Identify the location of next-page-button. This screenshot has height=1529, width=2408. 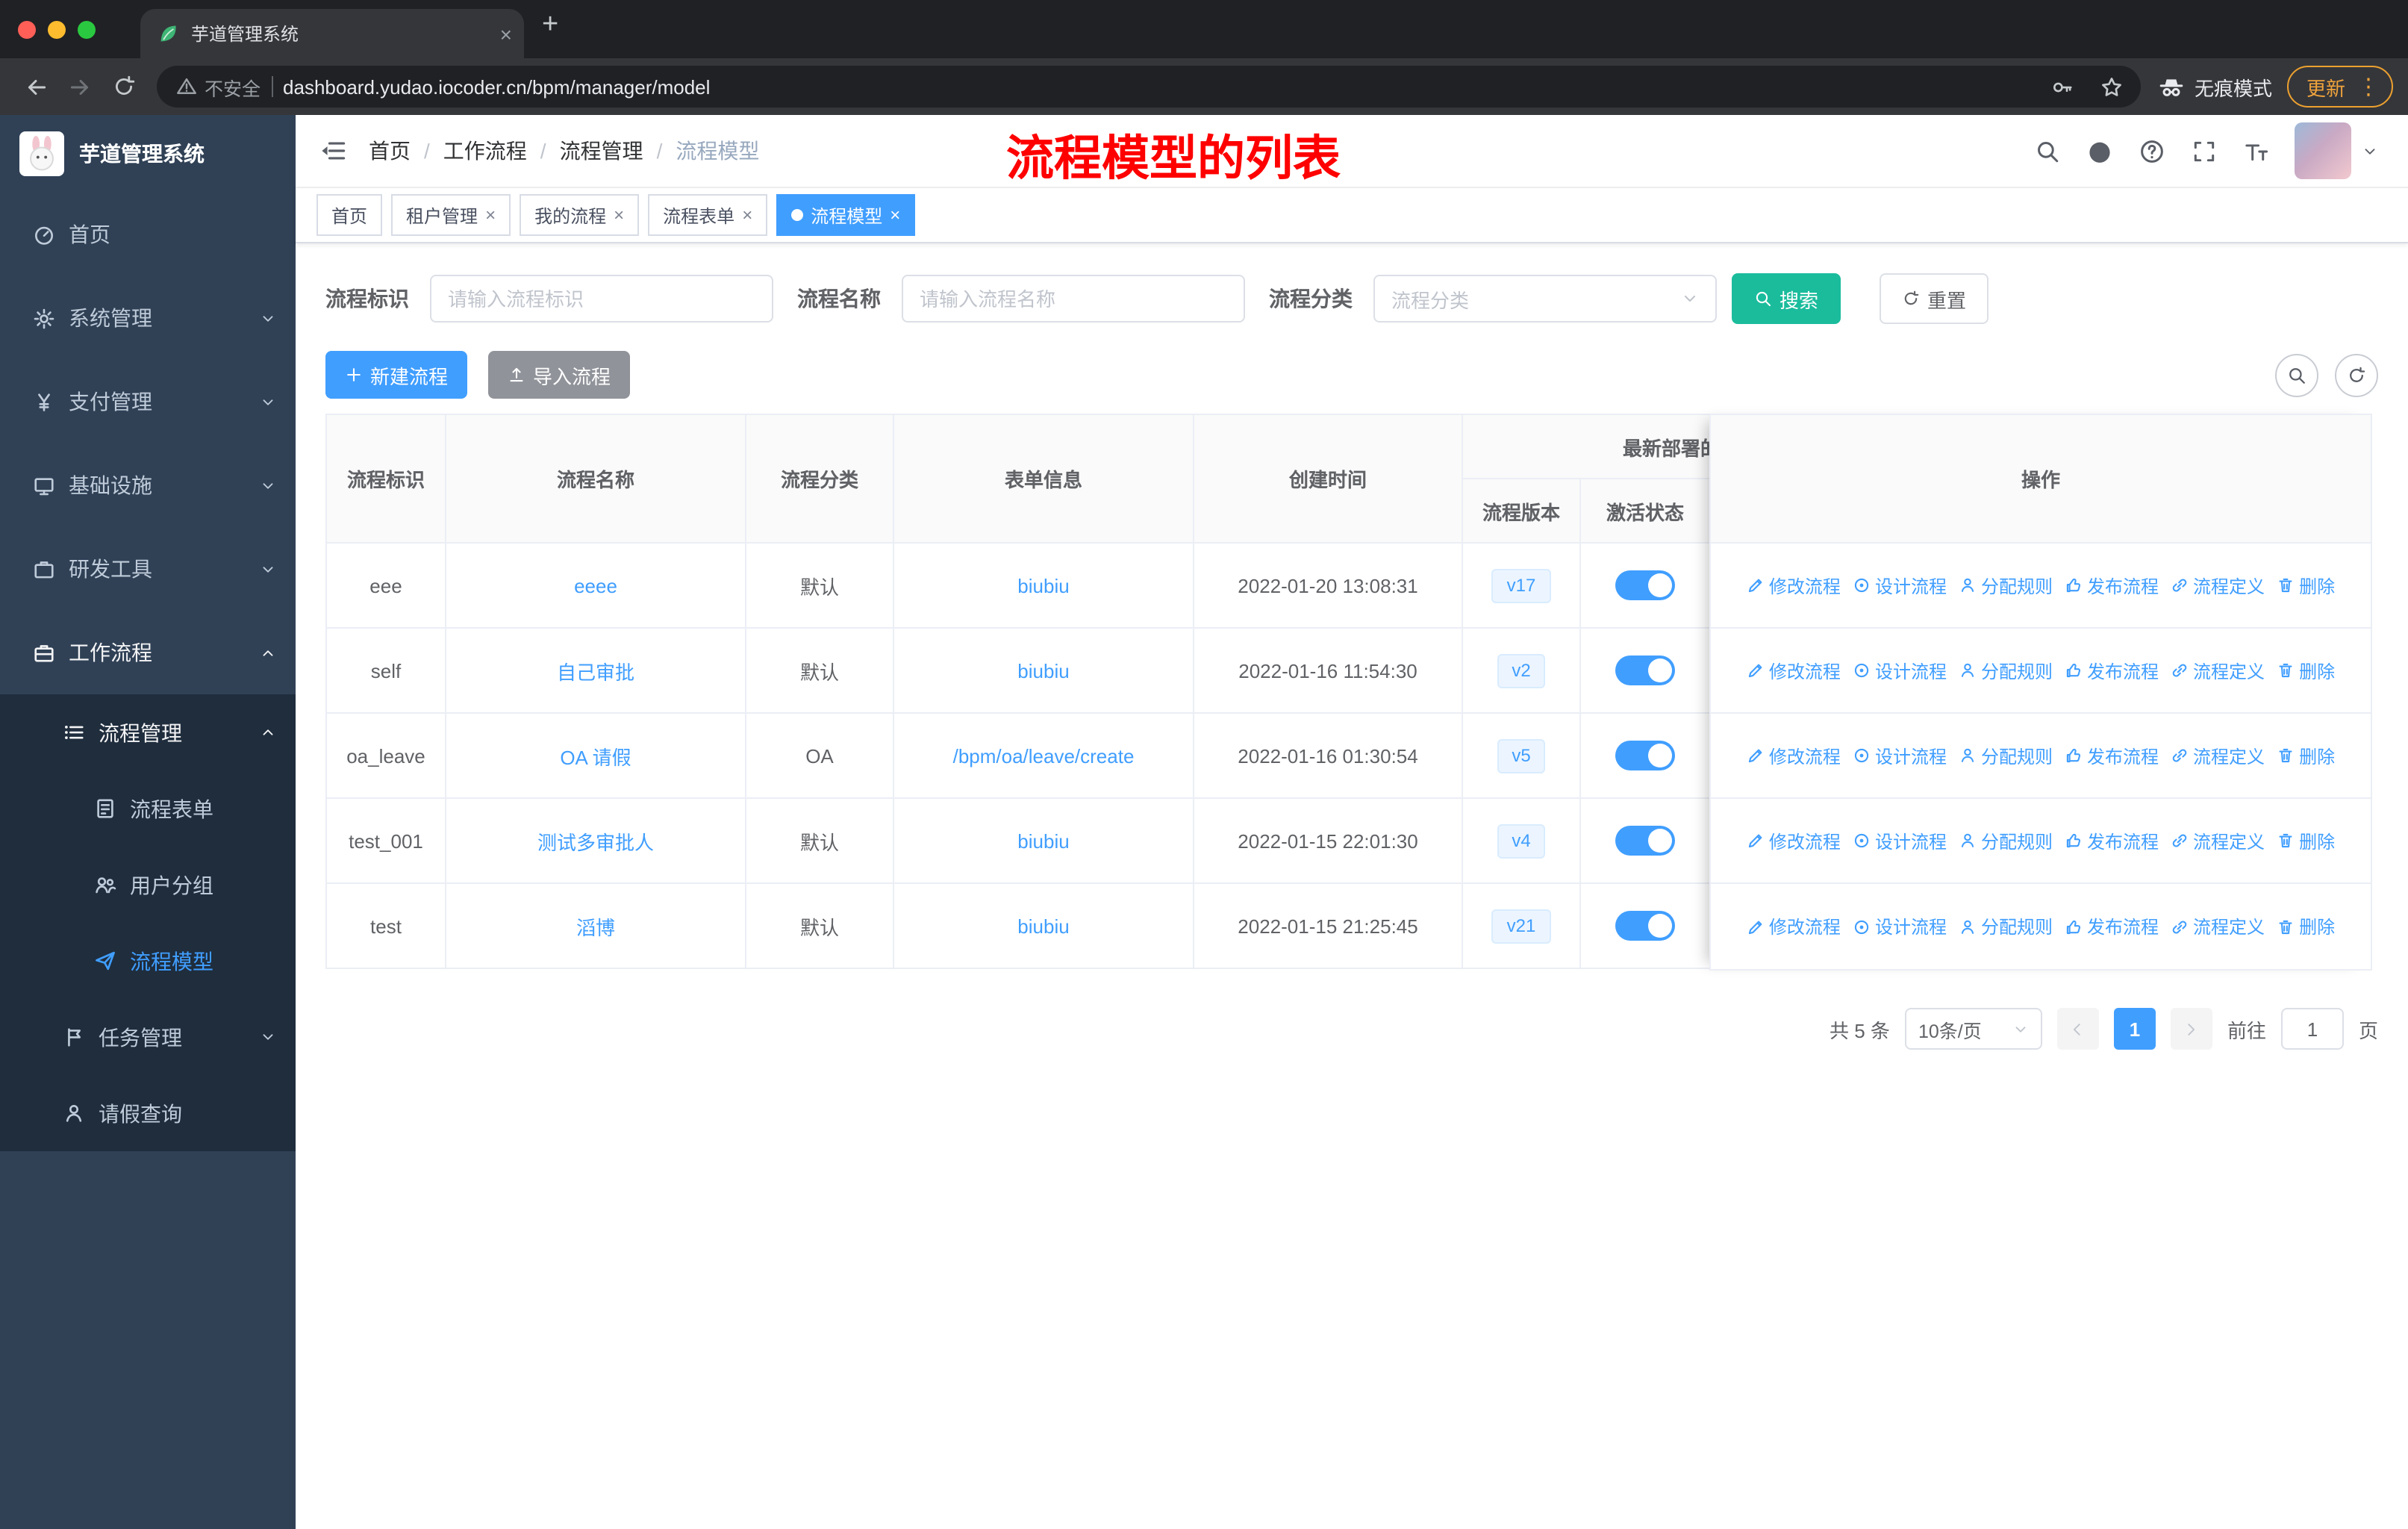
(2191, 1029).